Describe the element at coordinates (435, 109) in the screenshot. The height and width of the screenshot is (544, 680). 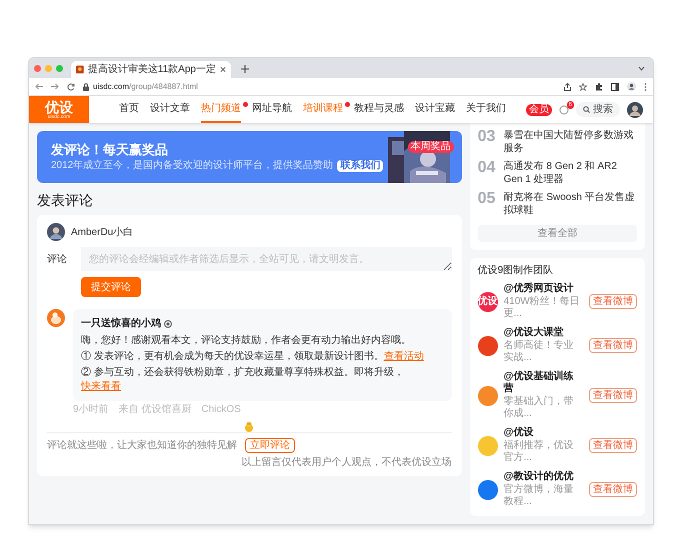
I see `nav-link: 设计宝藏` at that location.